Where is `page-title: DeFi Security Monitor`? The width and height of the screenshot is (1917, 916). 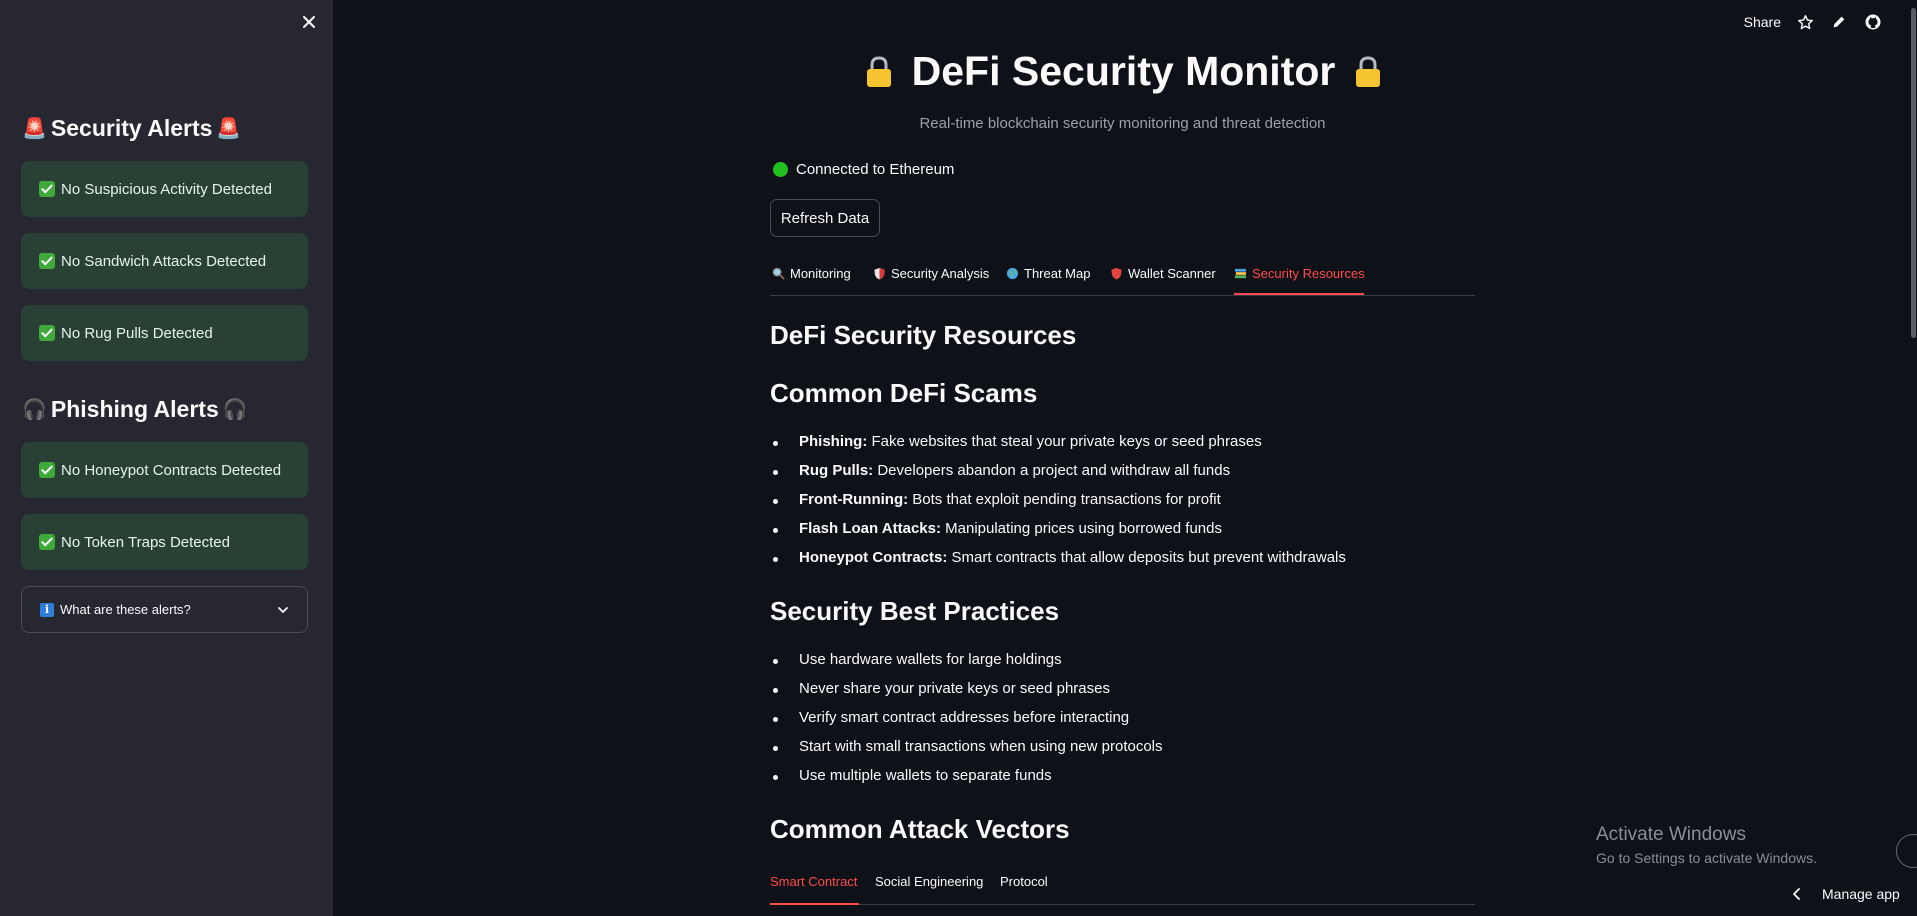 page-title: DeFi Security Monitor is located at coordinates (1123, 71).